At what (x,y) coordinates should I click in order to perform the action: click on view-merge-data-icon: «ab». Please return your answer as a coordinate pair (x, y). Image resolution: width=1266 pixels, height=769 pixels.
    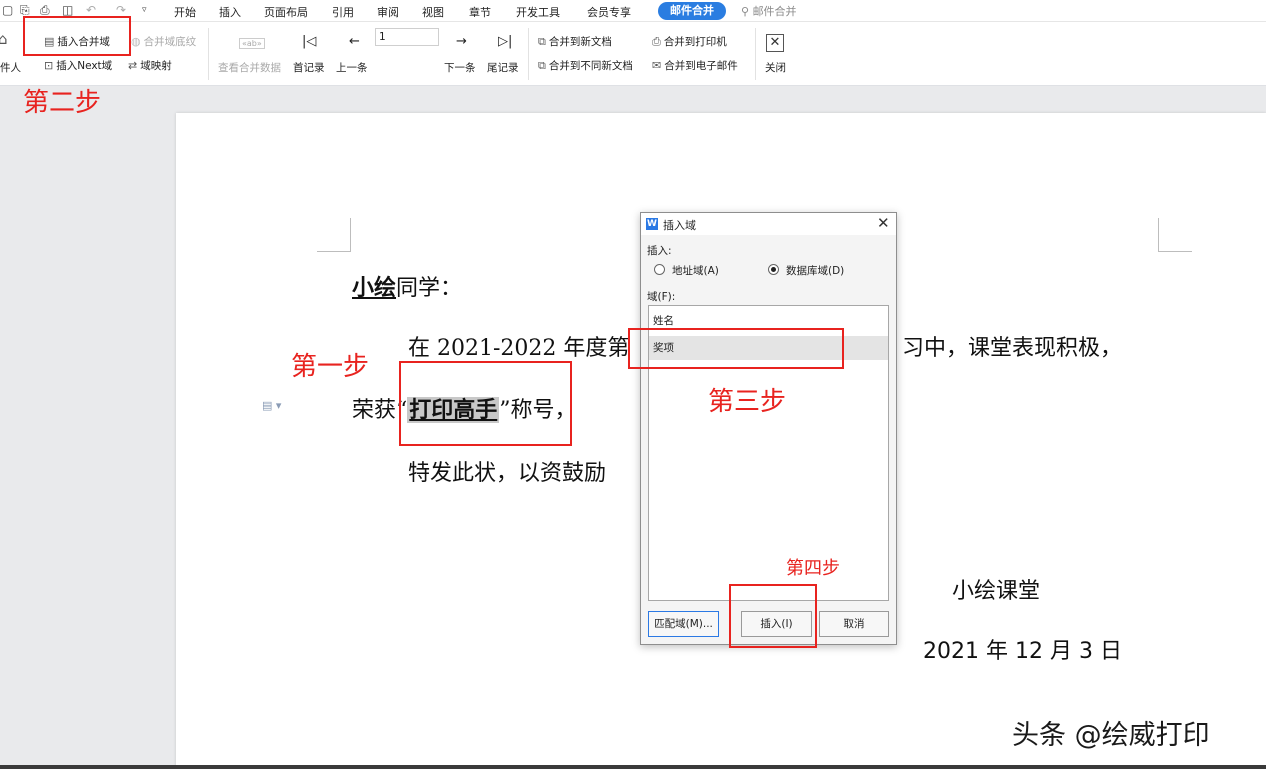
    Looking at the image, I should click on (252, 43).